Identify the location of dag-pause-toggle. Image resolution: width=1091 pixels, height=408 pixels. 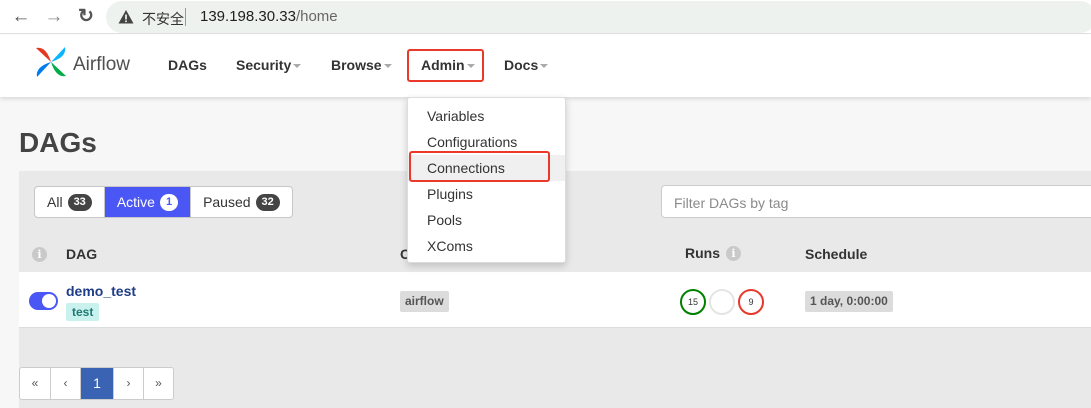
(43, 301).